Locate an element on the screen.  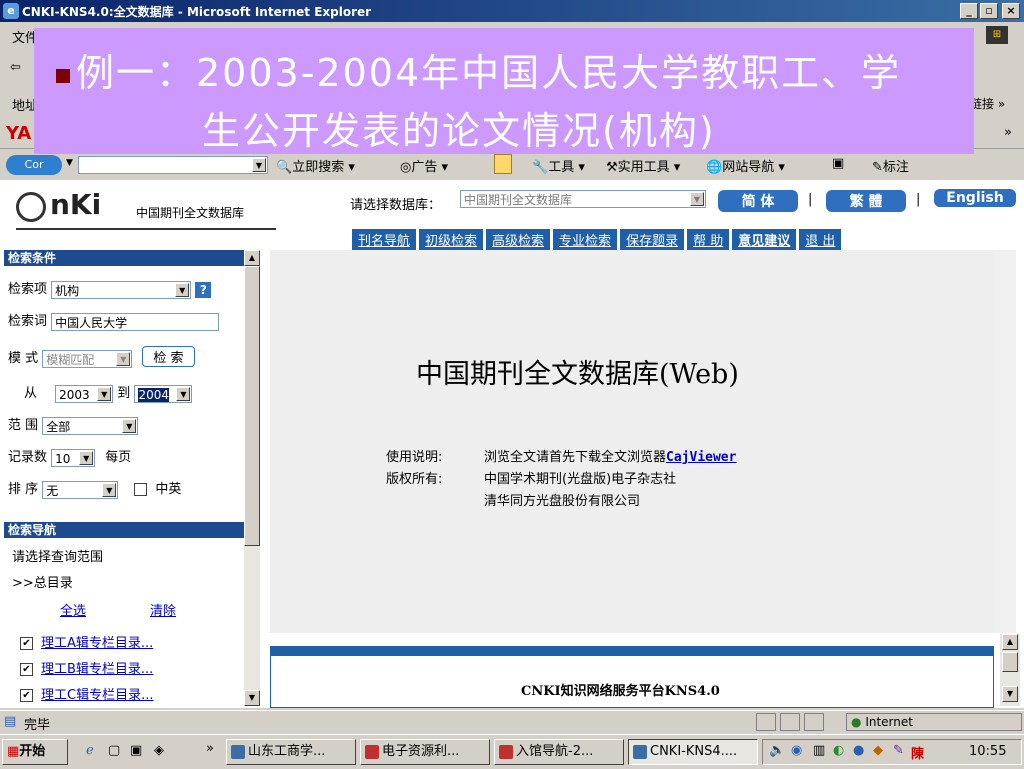
network-icon: ▥ is located at coordinates (819, 750).